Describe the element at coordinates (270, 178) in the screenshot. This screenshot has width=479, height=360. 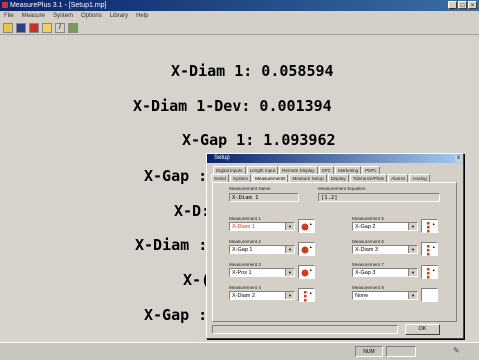
I see `tab-measurements: Measurements` at that location.